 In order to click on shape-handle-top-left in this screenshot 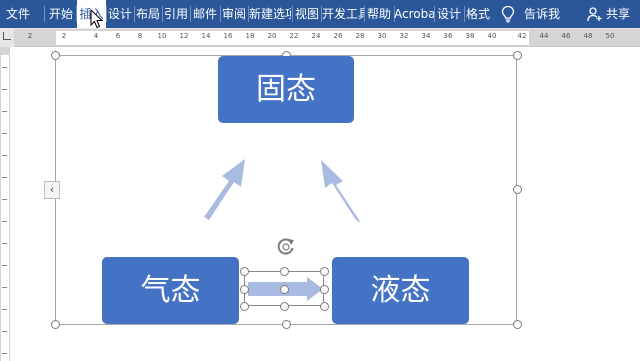, I will do `click(244, 271)`.